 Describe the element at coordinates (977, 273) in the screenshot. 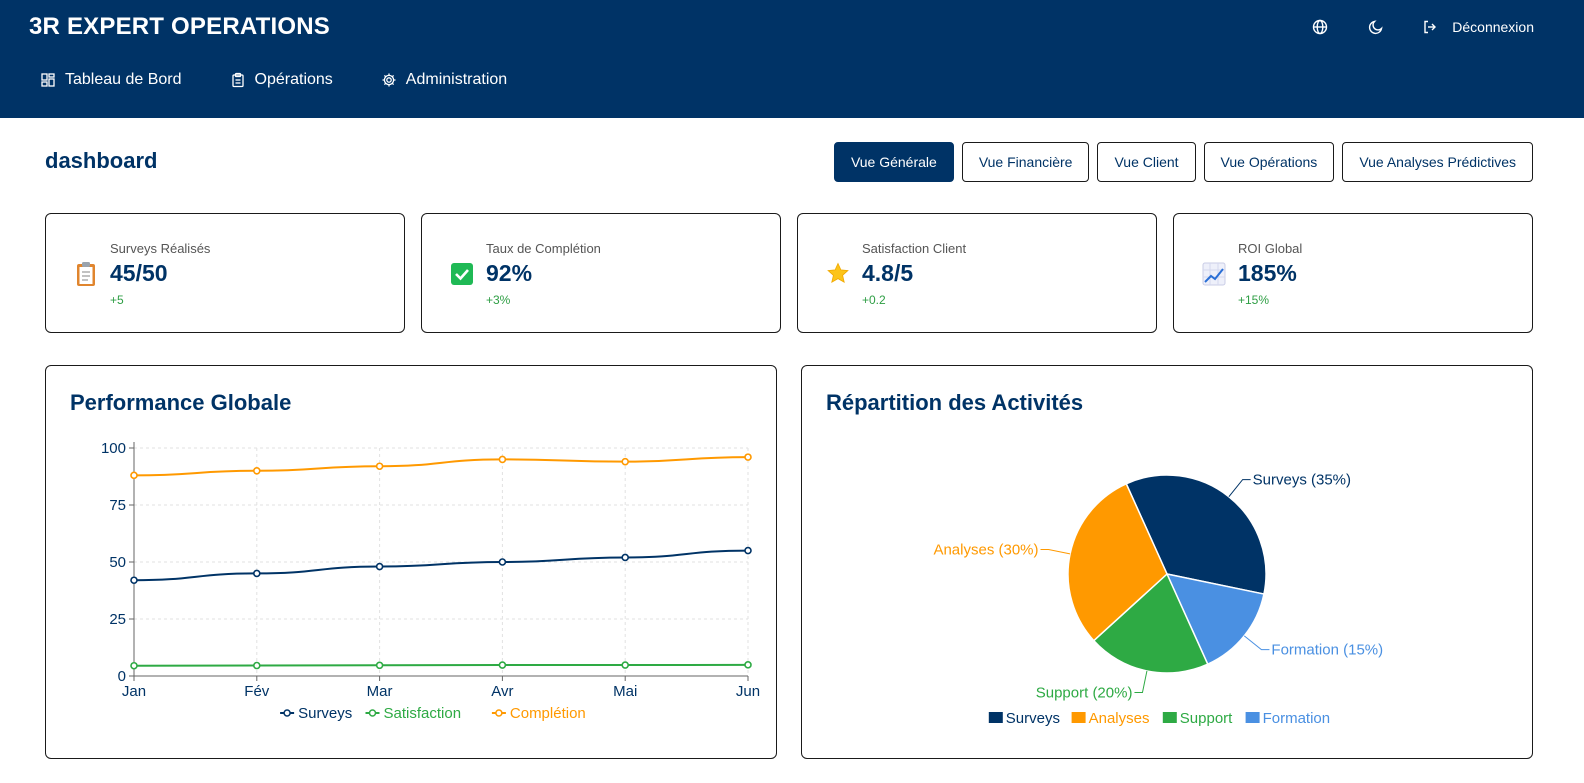

I see `kpi-card-satisfaction: Satisfaction Client 4.8/5 +0.2` at that location.